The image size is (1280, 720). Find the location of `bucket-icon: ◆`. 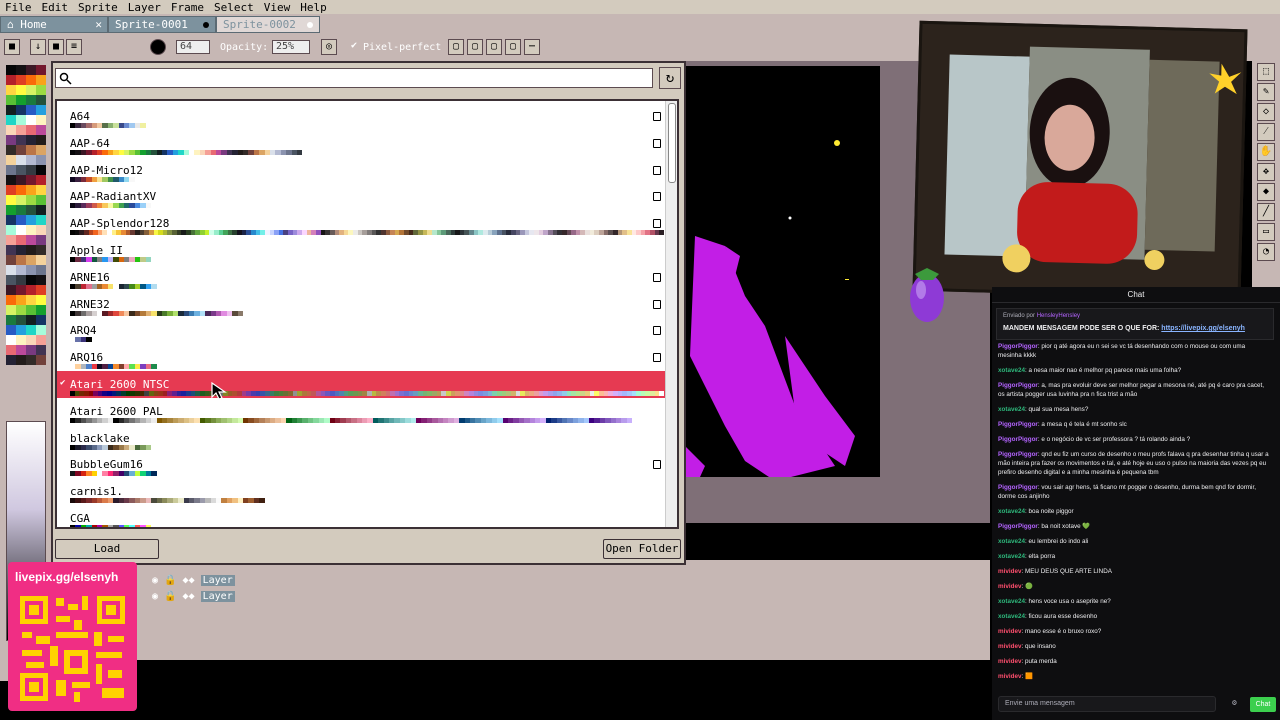

bucket-icon: ◆ is located at coordinates (1266, 192).